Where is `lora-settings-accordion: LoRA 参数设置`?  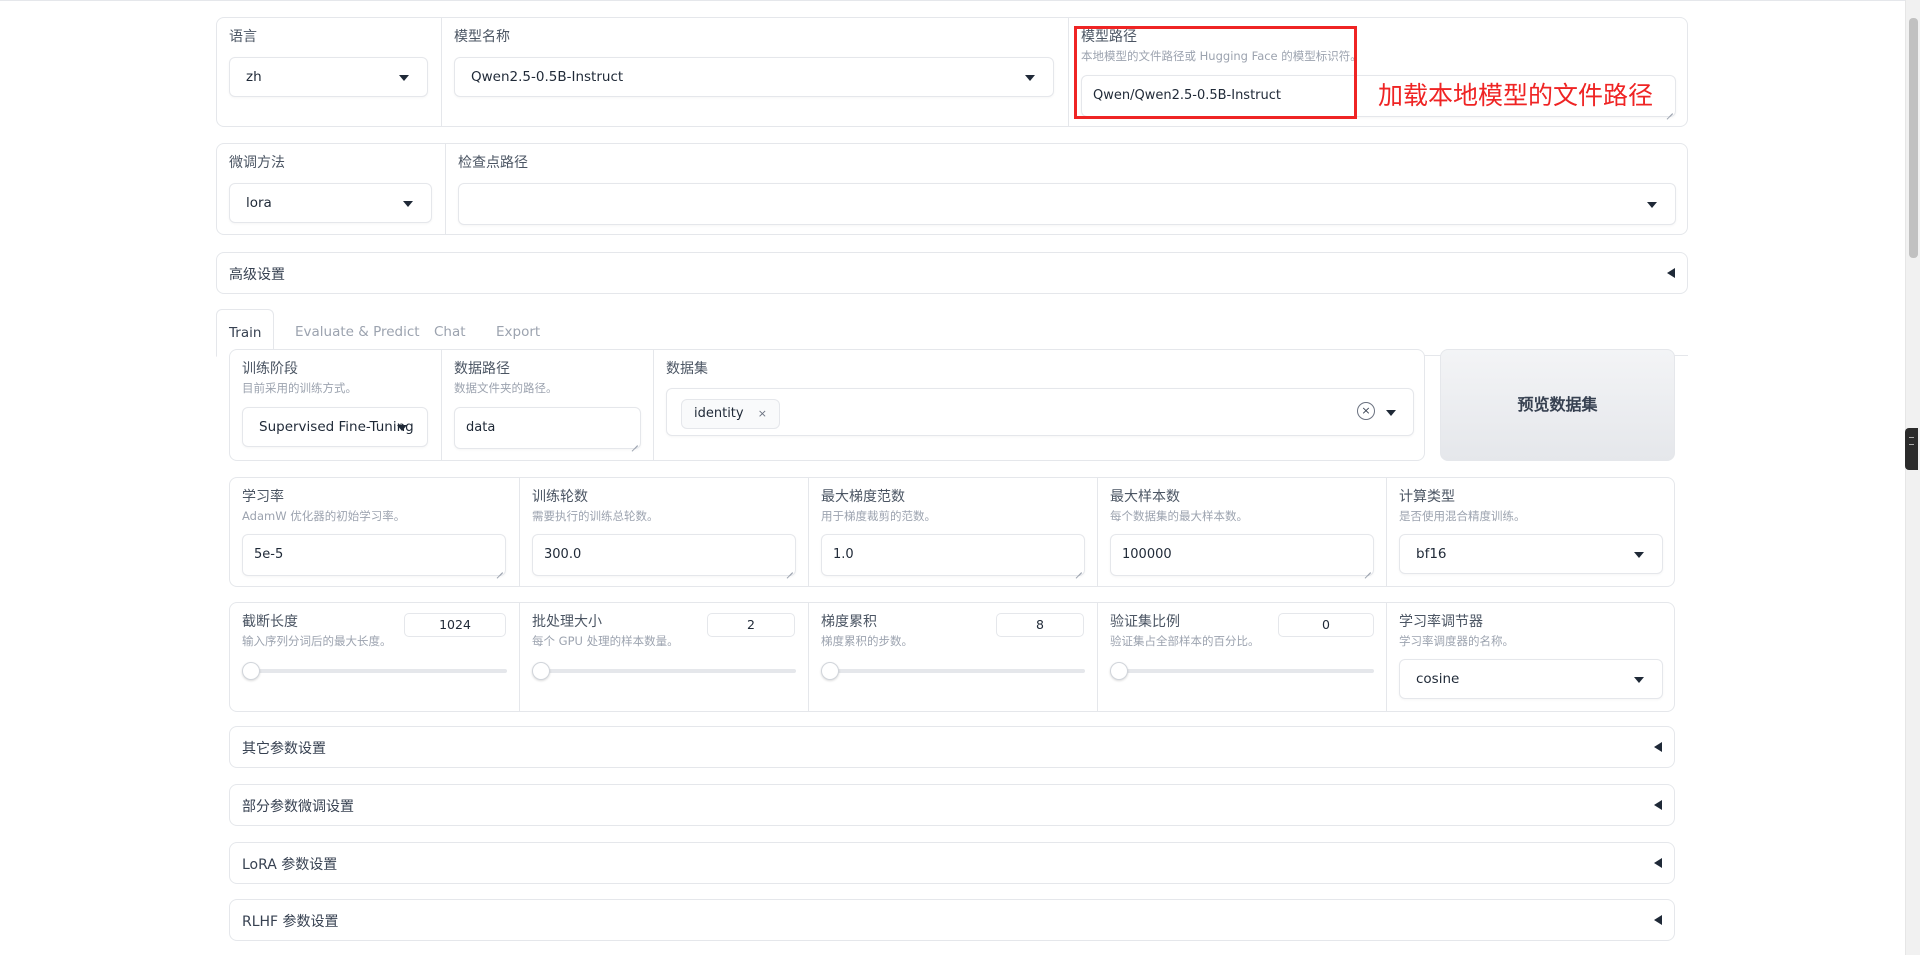
lora-settings-accordion: LoRA 参数设置 is located at coordinates (952, 863).